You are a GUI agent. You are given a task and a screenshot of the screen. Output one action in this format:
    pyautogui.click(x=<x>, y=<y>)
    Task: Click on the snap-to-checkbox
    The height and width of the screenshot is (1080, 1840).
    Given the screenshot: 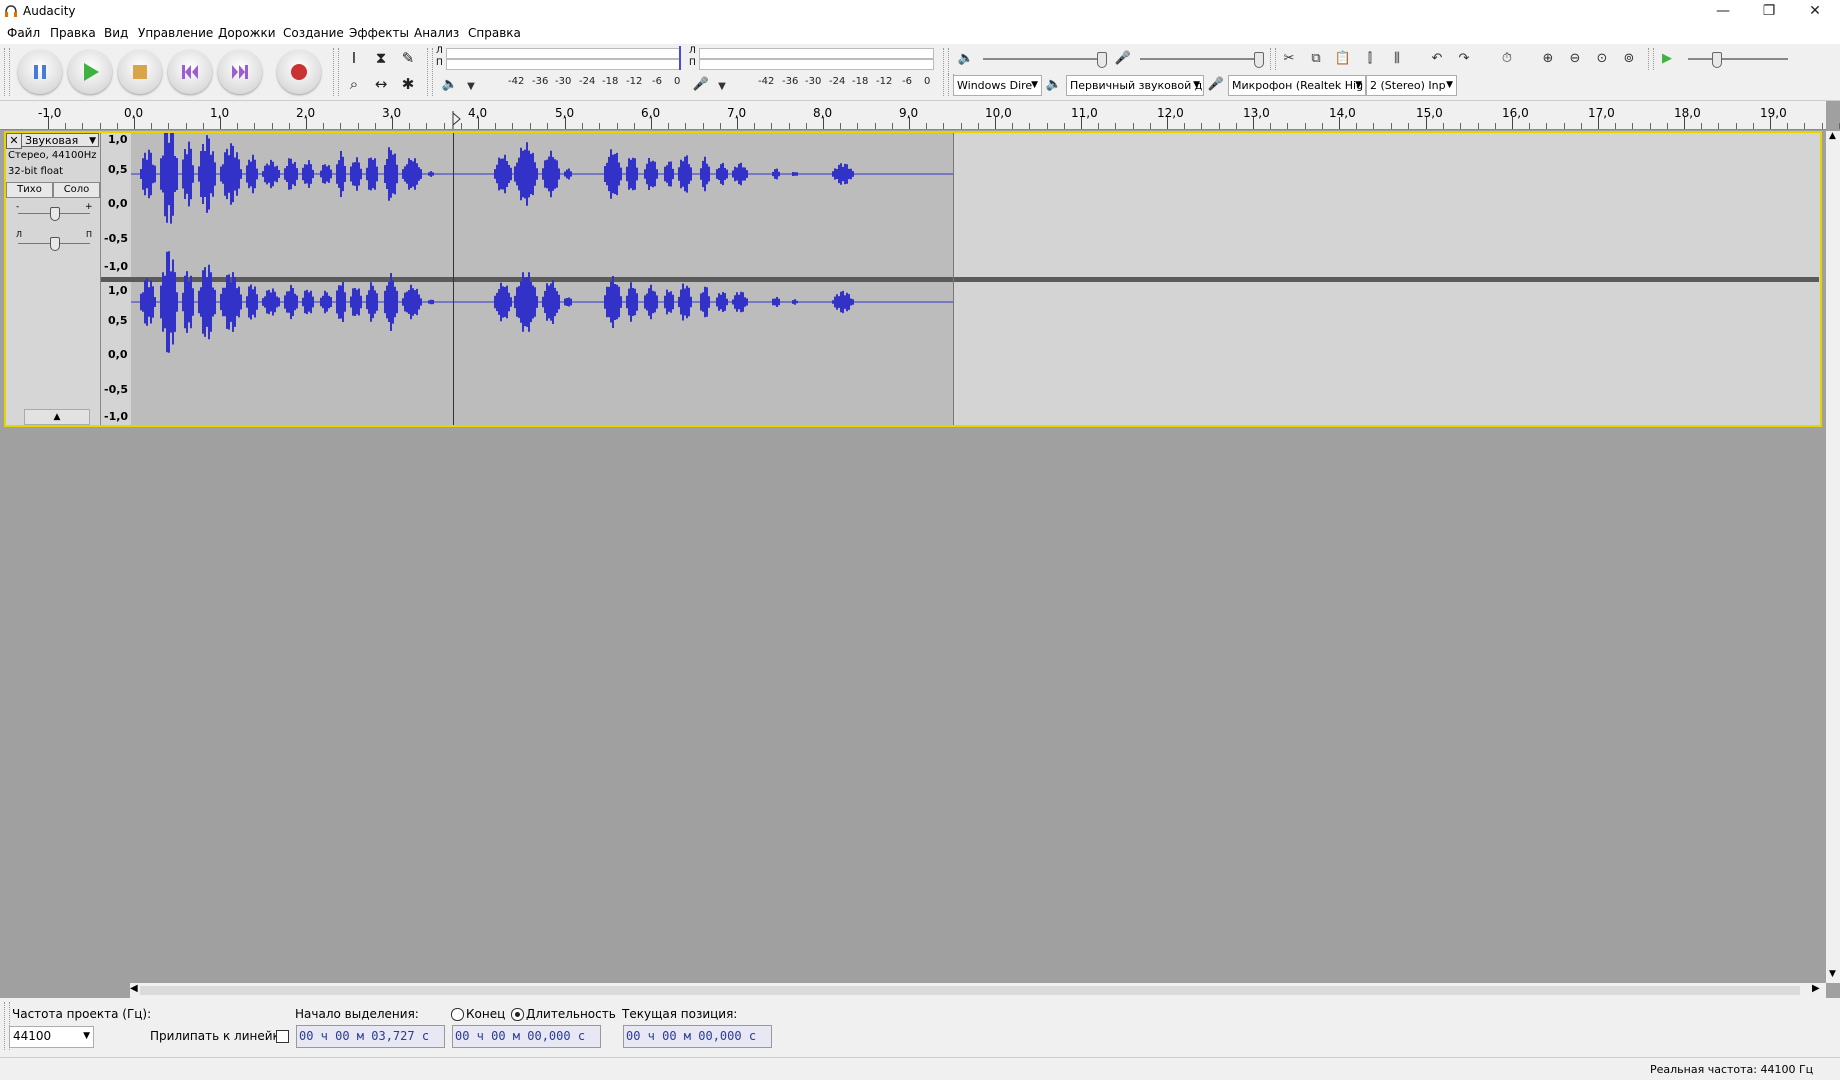 What is the action you would take?
    pyautogui.click(x=282, y=1036)
    